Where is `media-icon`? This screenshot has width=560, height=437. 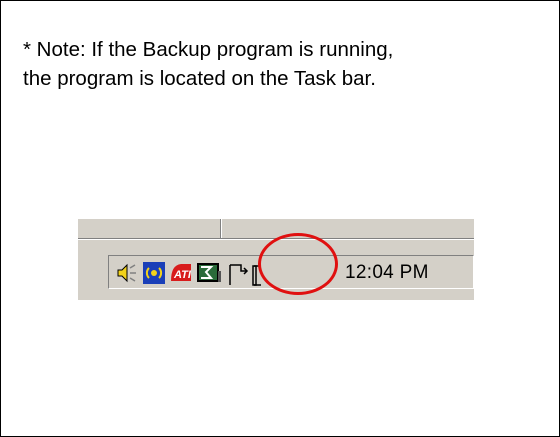
media-icon is located at coordinates (208, 273).